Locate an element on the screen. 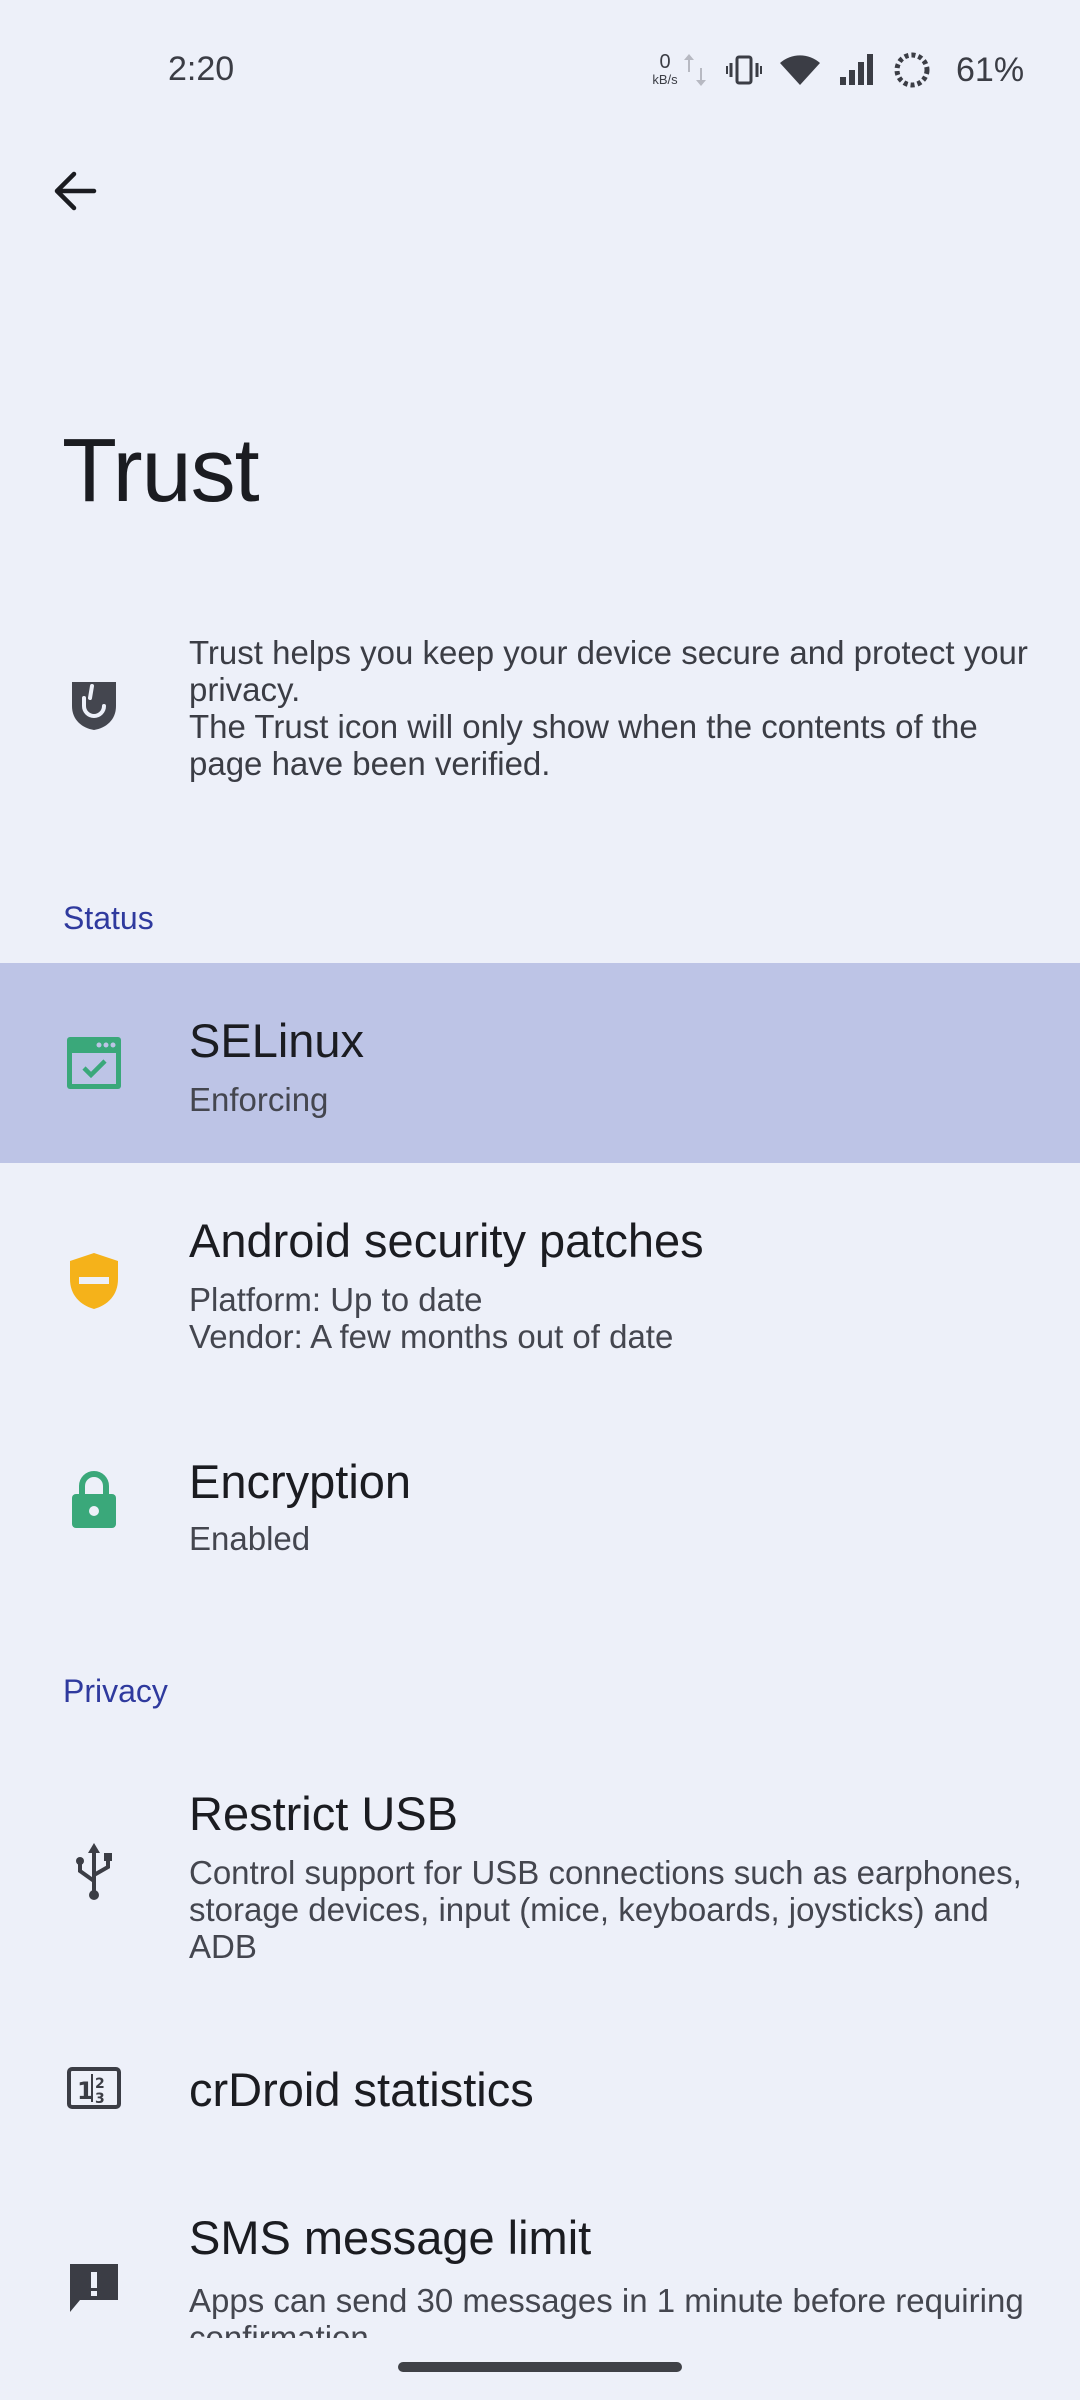 This screenshot has height=2400, width=1080. security-patches-title: Android security patches is located at coordinates (446, 1240).